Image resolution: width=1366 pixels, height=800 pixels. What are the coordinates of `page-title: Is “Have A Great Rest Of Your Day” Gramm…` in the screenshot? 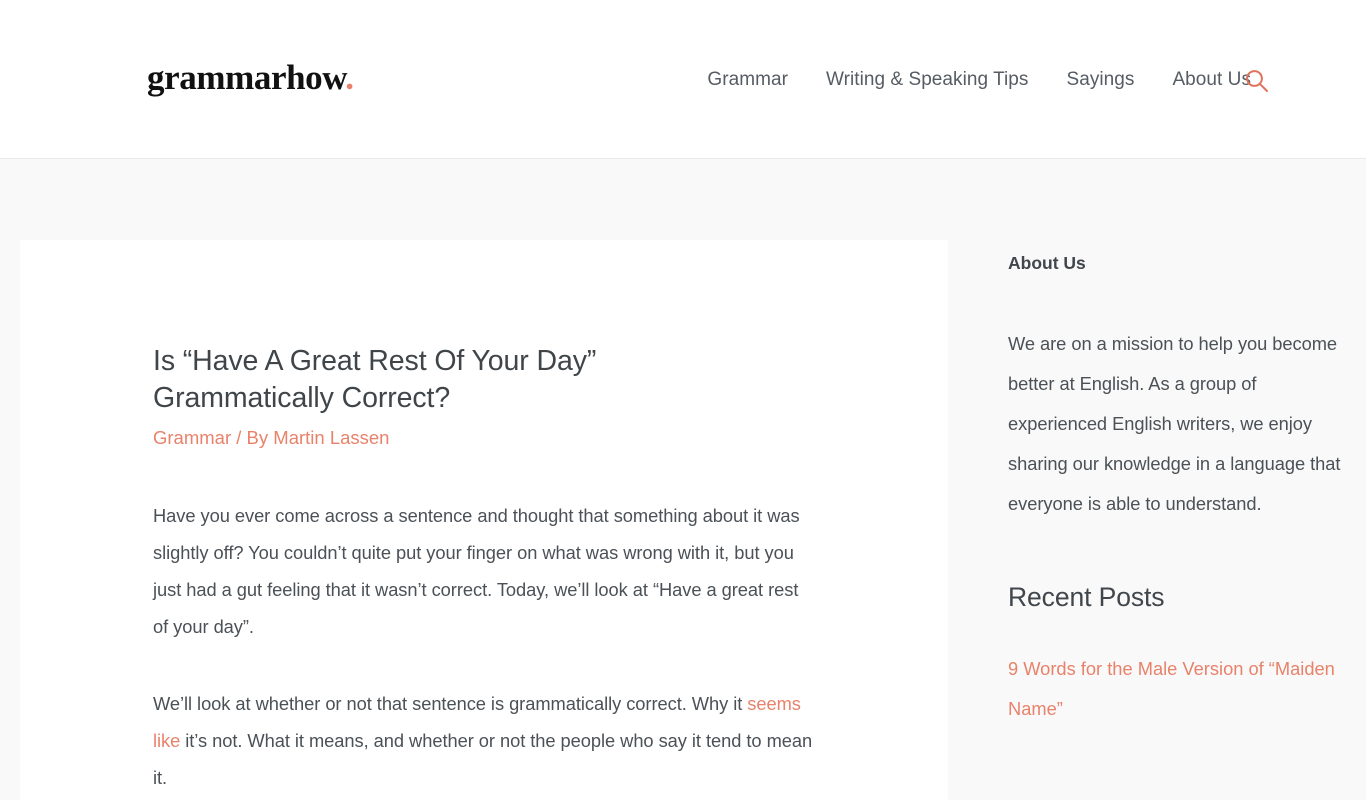 It's located at (375, 379).